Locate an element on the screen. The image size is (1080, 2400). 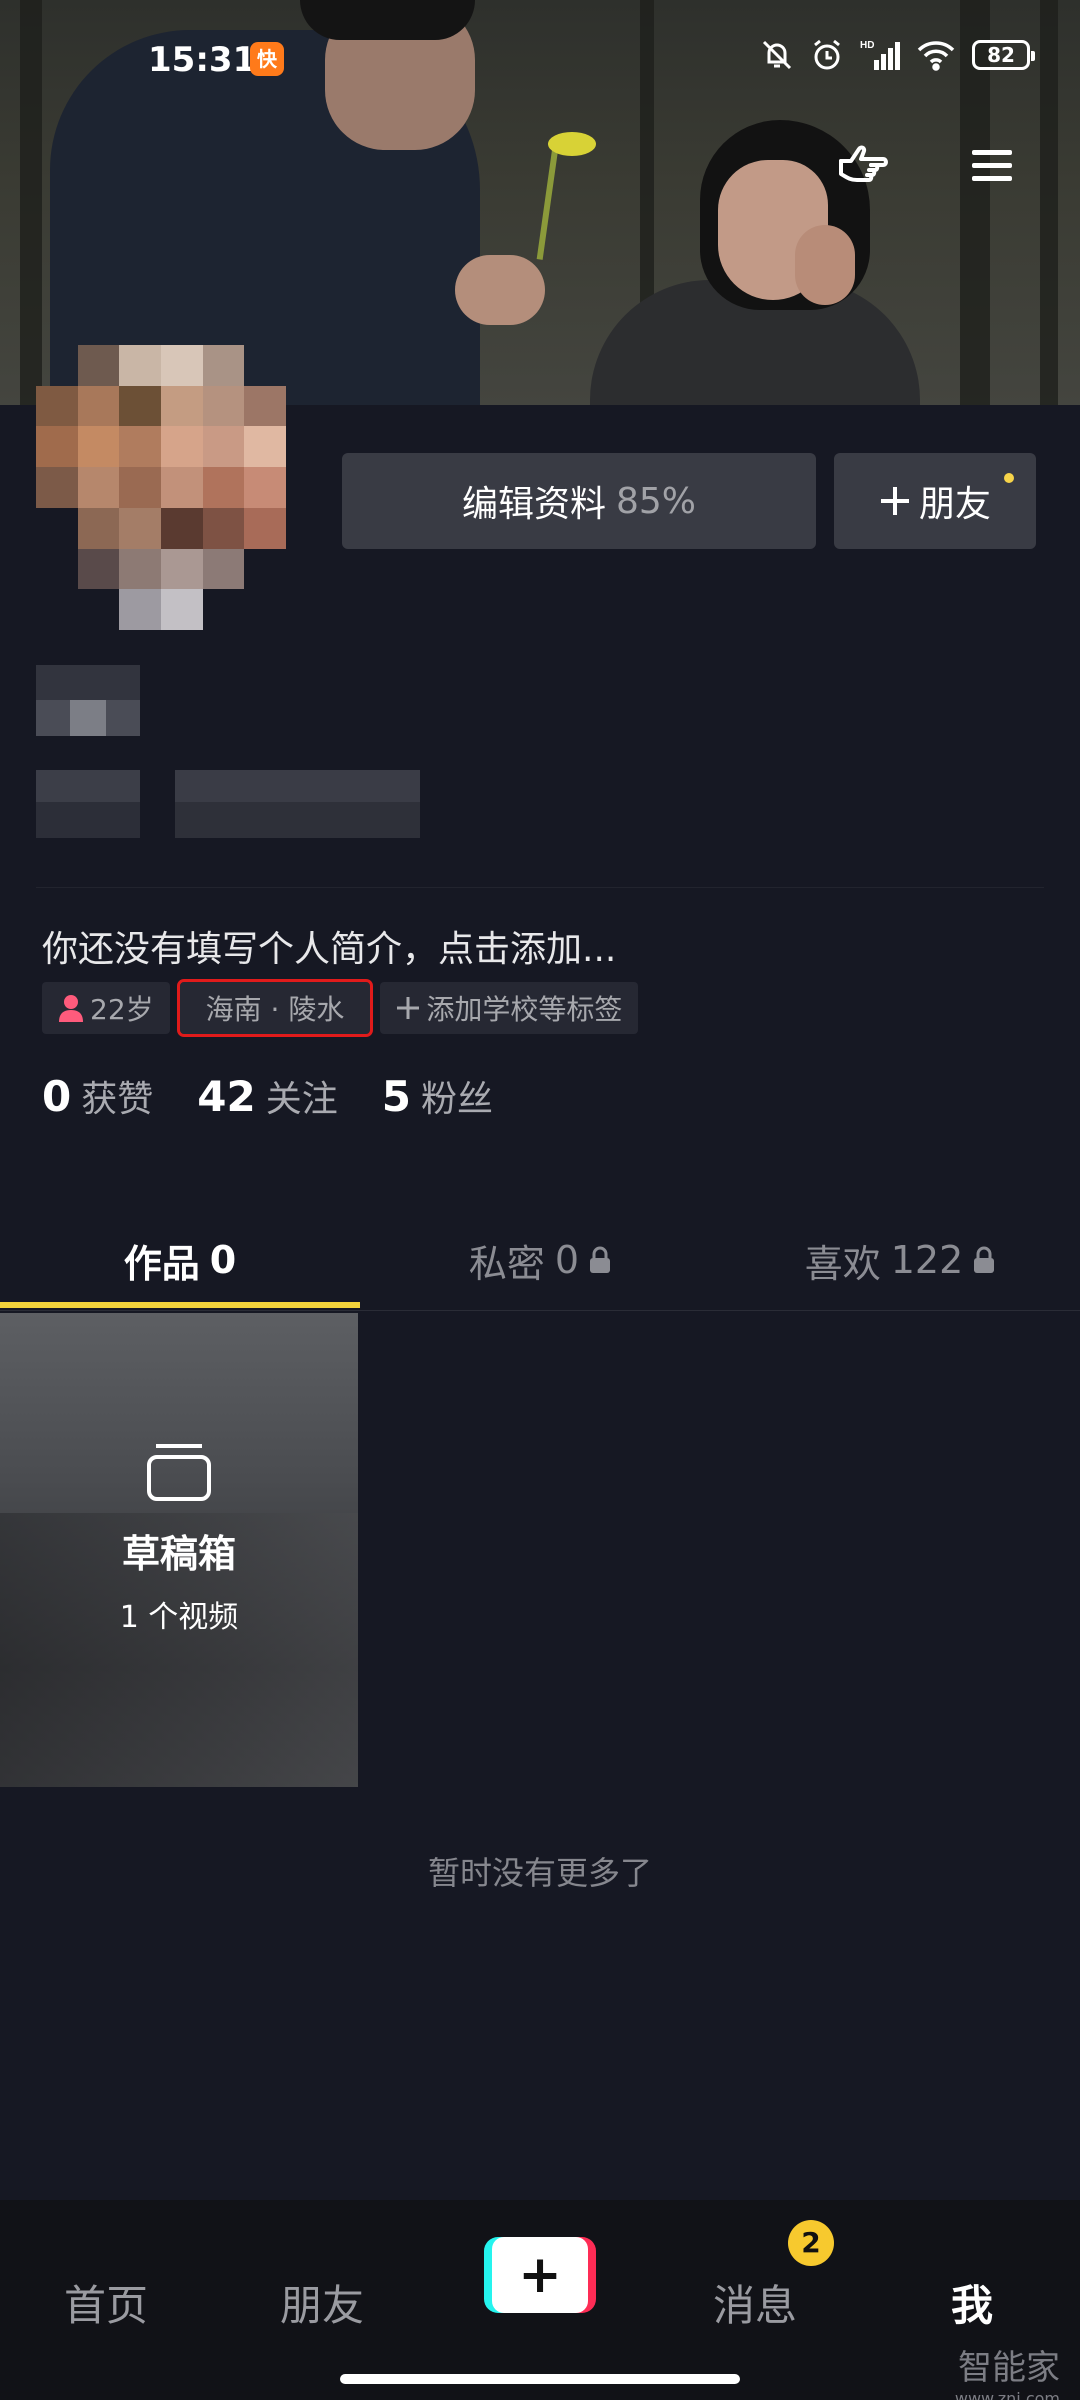
bottom-navigation: 首页 朋友 + 消息 2 我 is located at coordinates (540, 2300).